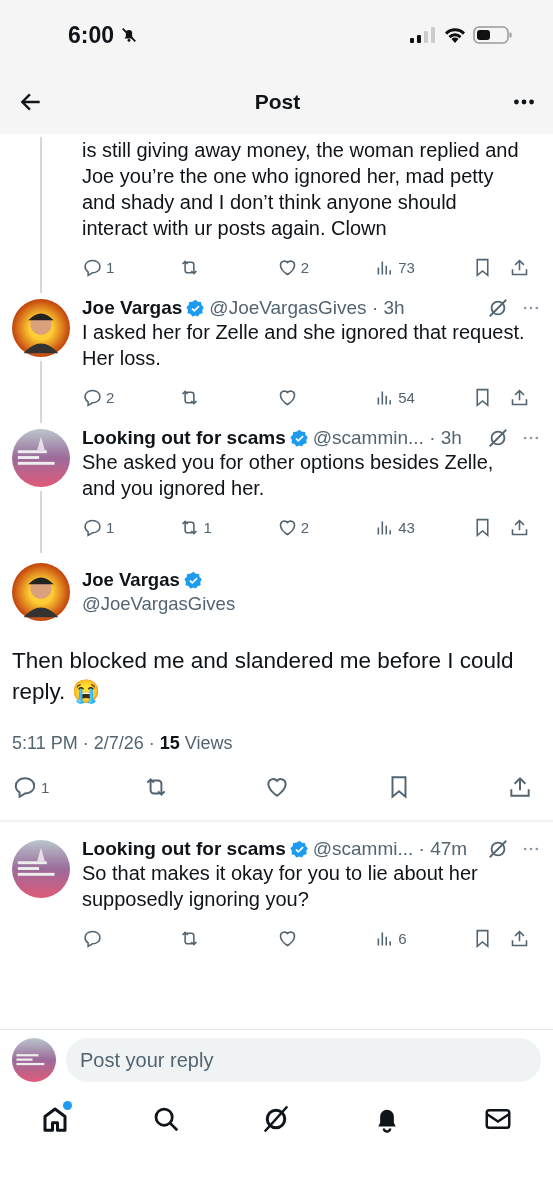  What do you see at coordinates (288, 475) in the screenshot?
I see `reply-text: She asked you for other options besides Zelle, and you ignored her.` at bounding box center [288, 475].